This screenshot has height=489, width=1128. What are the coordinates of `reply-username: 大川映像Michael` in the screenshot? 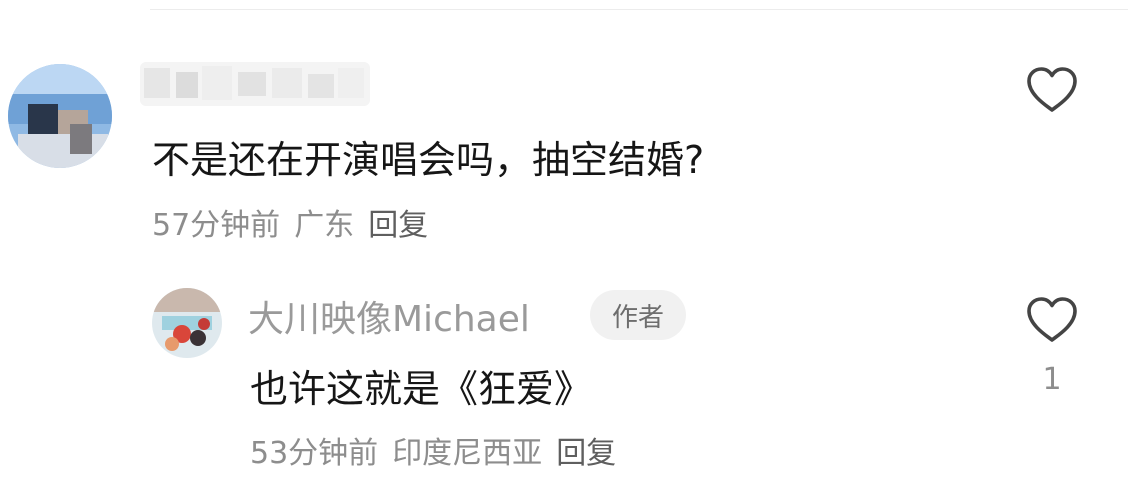 It's located at (389, 316).